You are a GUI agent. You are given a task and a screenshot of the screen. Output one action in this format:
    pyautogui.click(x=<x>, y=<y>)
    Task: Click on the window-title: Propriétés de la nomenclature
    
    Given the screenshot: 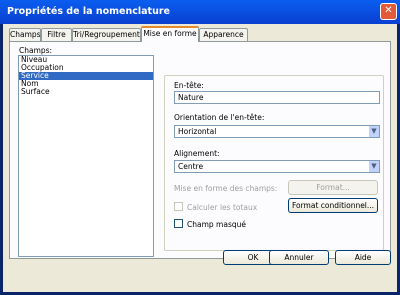 What is the action you would take?
    pyautogui.click(x=88, y=11)
    